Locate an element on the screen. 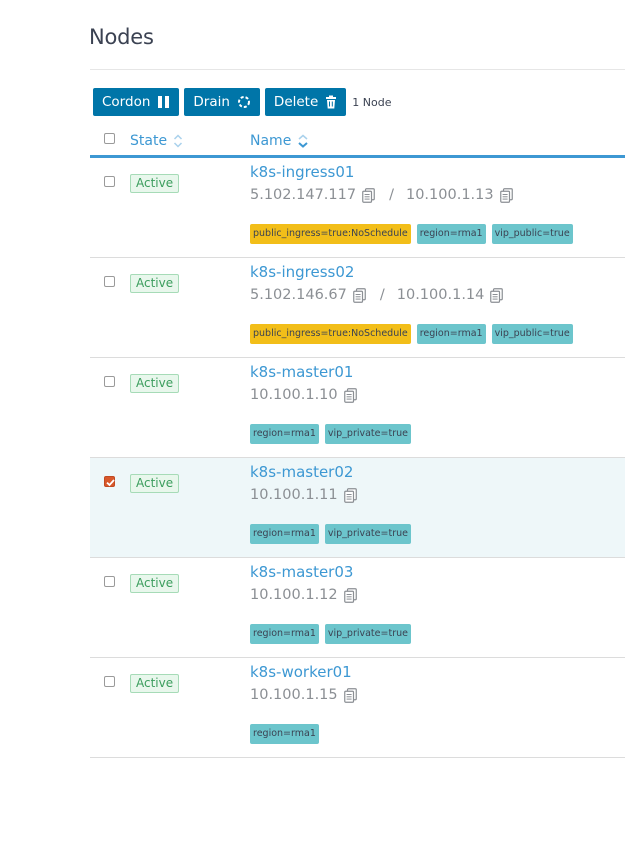 This screenshot has height=861, width=625. sort-icon is located at coordinates (178, 141).